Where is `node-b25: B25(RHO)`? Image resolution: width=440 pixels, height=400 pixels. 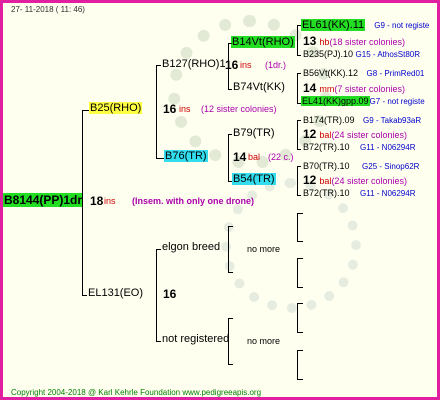
node-b25: B25(RHO) is located at coordinates (116, 108).